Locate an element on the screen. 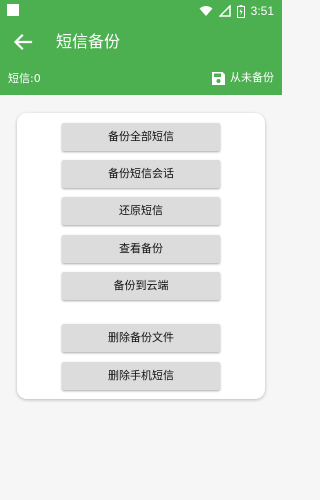 This screenshot has width=320, height=500. wifi-icon is located at coordinates (206, 11).